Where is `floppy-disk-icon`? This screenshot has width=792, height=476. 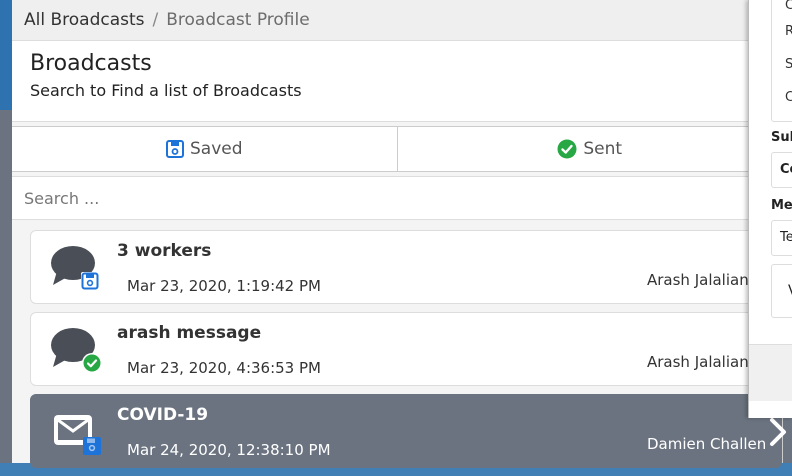
floppy-disk-icon is located at coordinates (174, 149).